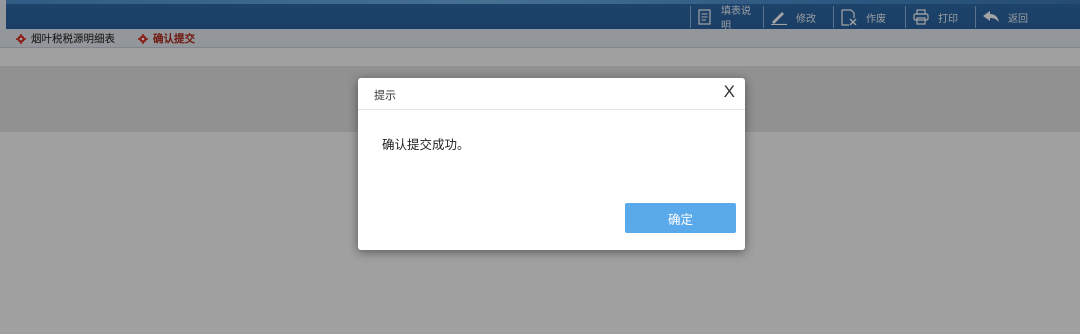  I want to click on confirm-button: 确定, so click(680, 218).